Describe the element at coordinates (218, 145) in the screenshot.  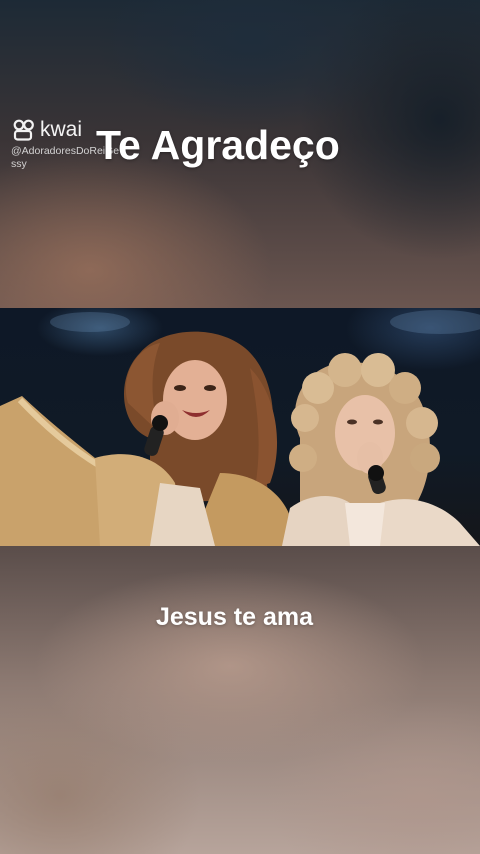
I see `video-title: Te Agradeço` at that location.